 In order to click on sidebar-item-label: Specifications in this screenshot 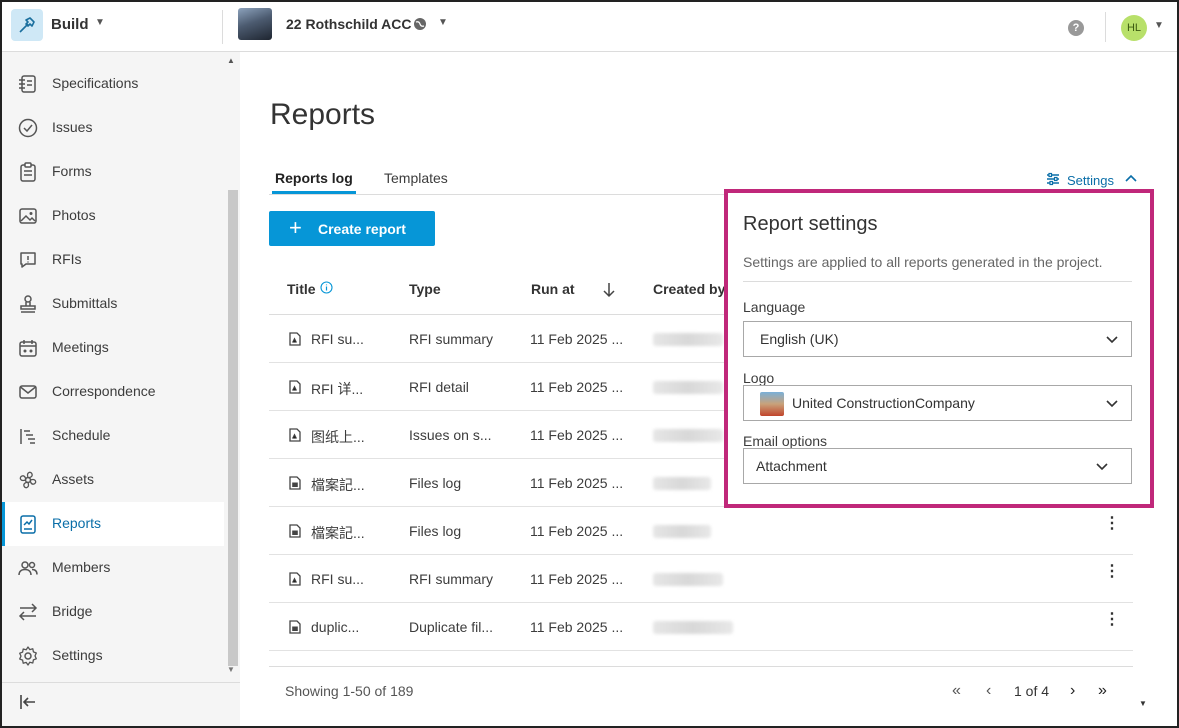, I will do `click(95, 83)`.